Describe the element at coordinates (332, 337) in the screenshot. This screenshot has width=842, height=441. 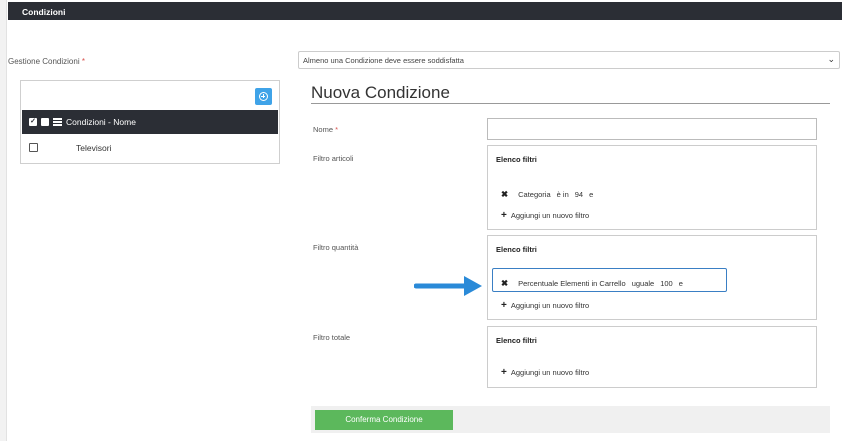
I see `filtro-totale-label: Filtro totale` at that location.